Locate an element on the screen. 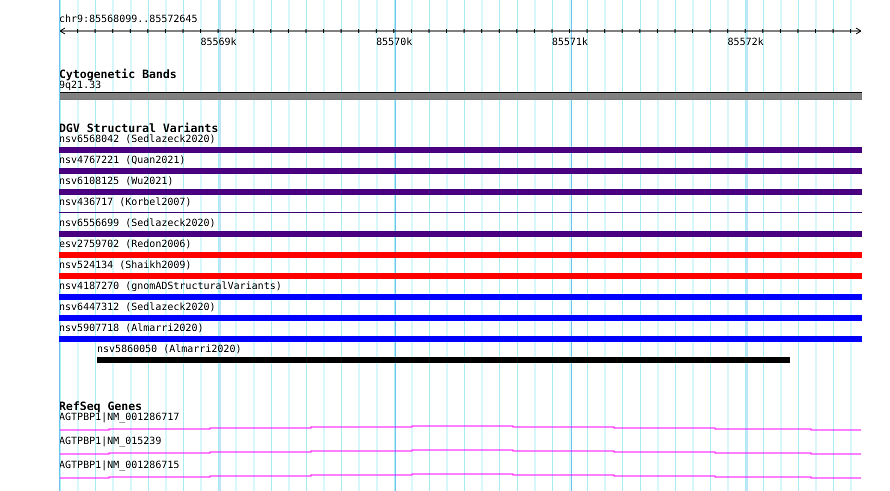 Image resolution: width=890 pixels, height=491 pixels. cytoband-label: 9q21.33 is located at coordinates (80, 86).